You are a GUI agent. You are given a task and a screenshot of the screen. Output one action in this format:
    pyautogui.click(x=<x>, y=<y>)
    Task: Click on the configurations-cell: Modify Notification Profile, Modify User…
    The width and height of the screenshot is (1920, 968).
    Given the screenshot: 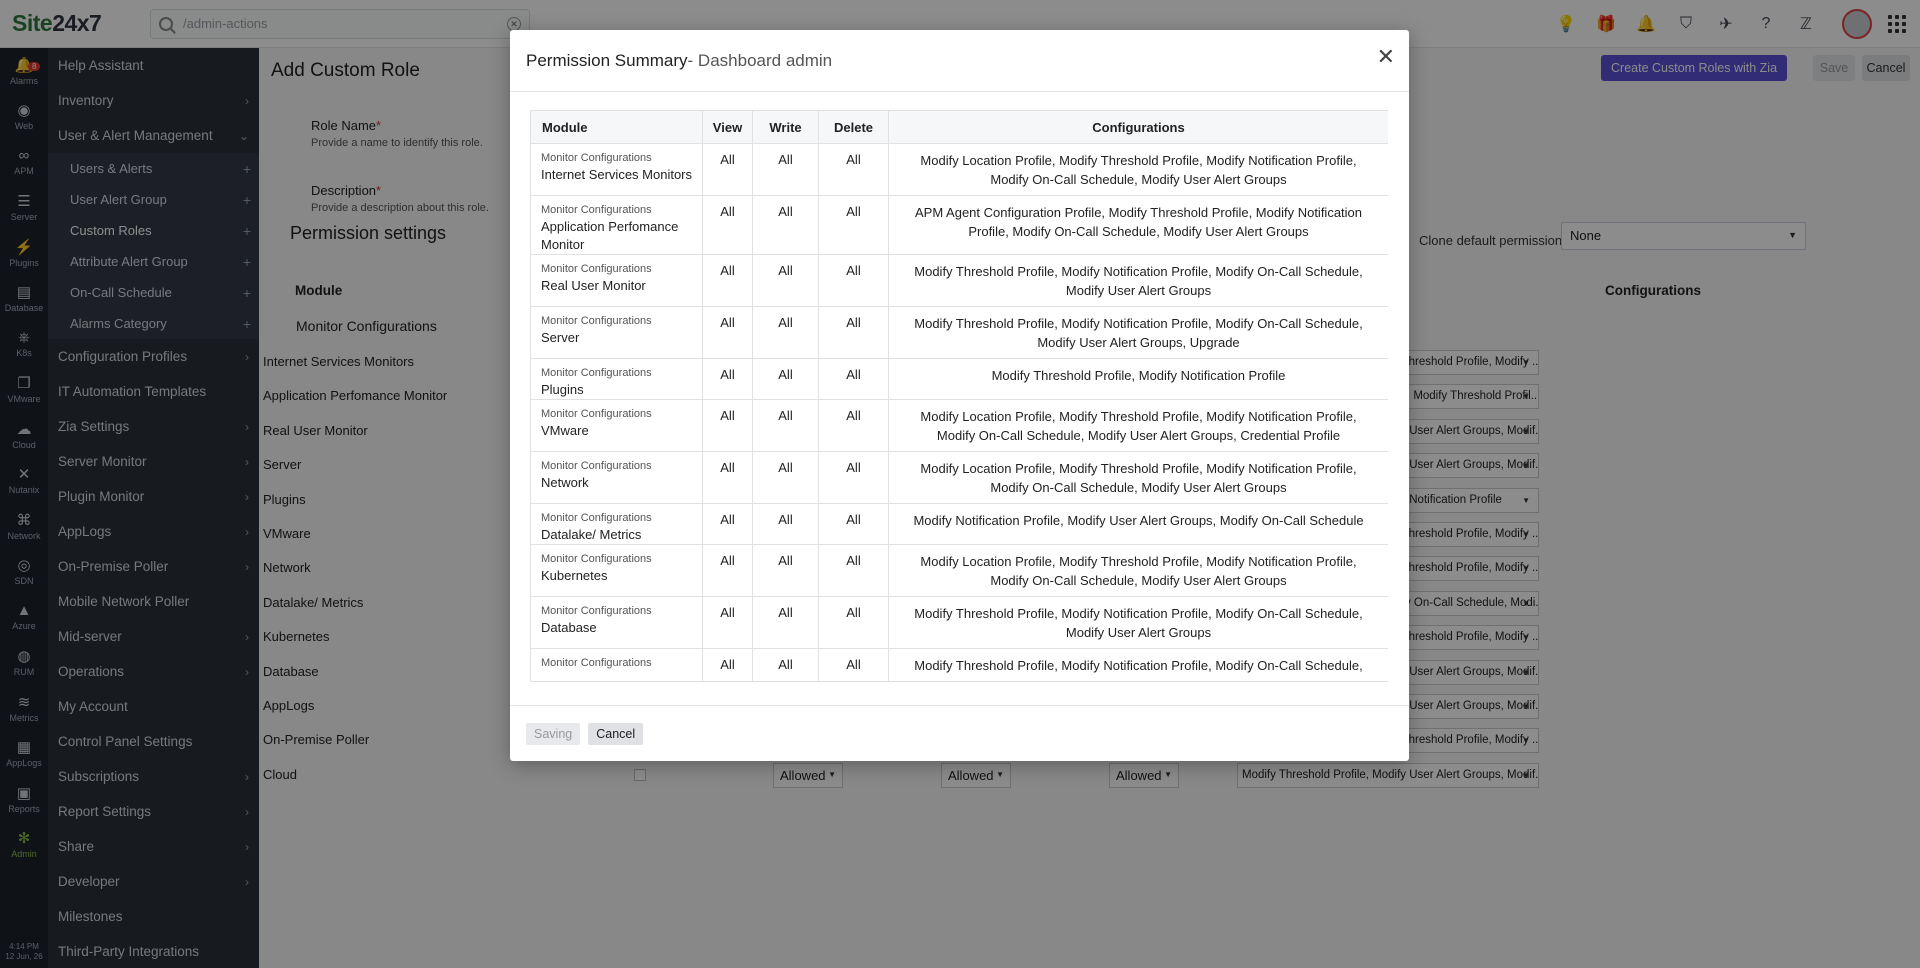 What is the action you would take?
    pyautogui.click(x=1138, y=524)
    